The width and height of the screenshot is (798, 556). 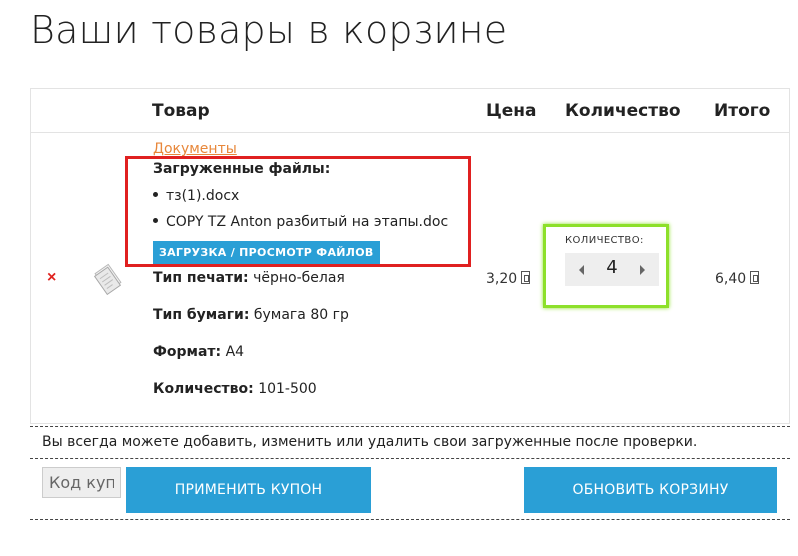 I want to click on attribute-print-type: Тип печати: чёрно-белая, so click(x=249, y=278).